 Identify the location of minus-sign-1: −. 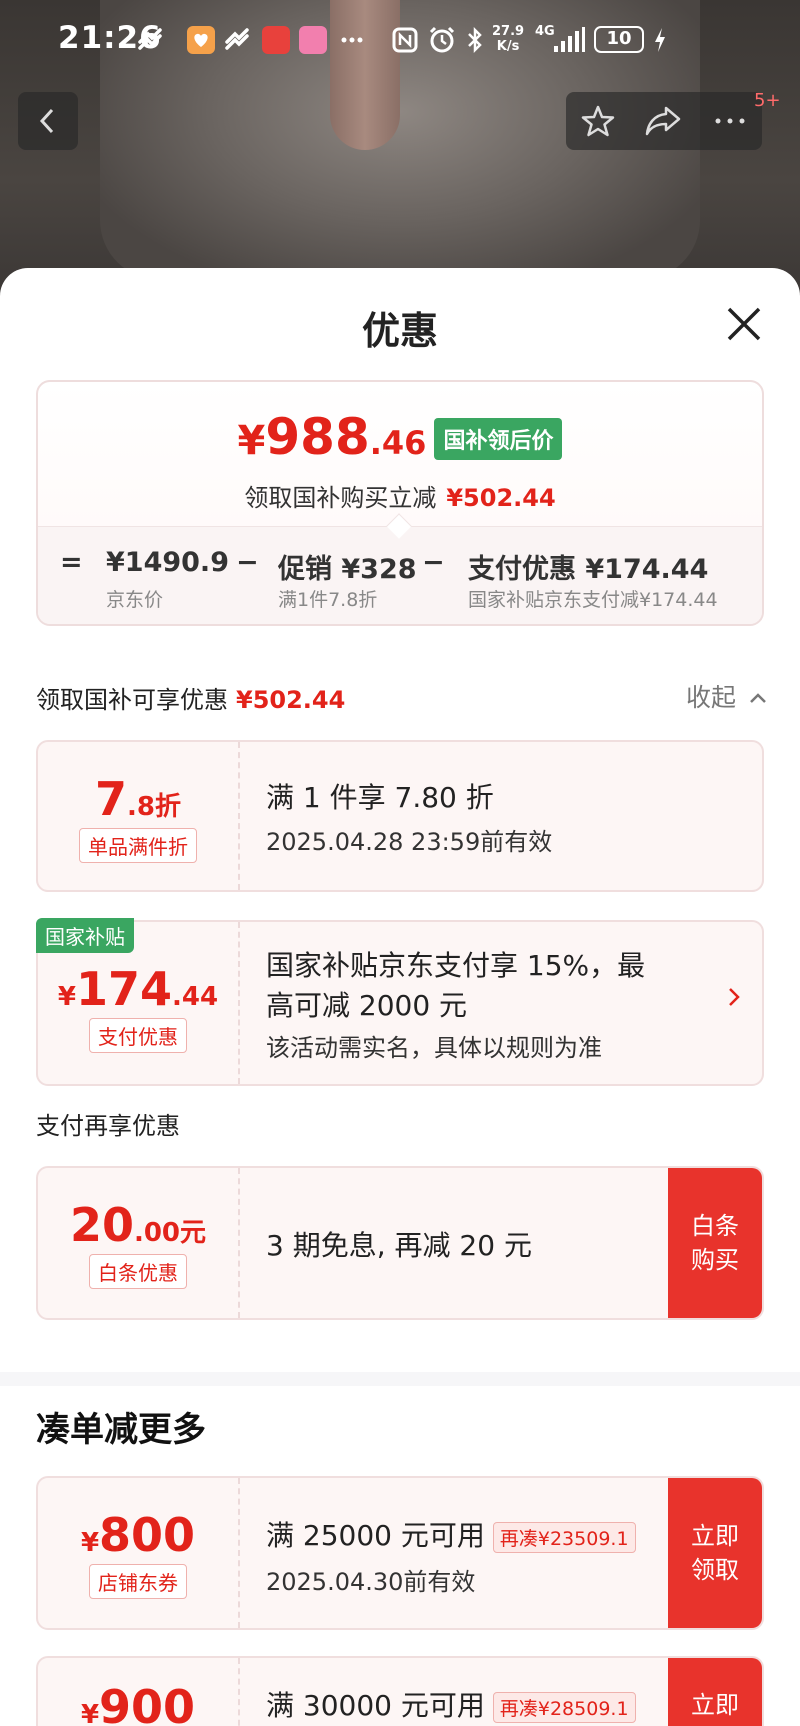
(247, 562).